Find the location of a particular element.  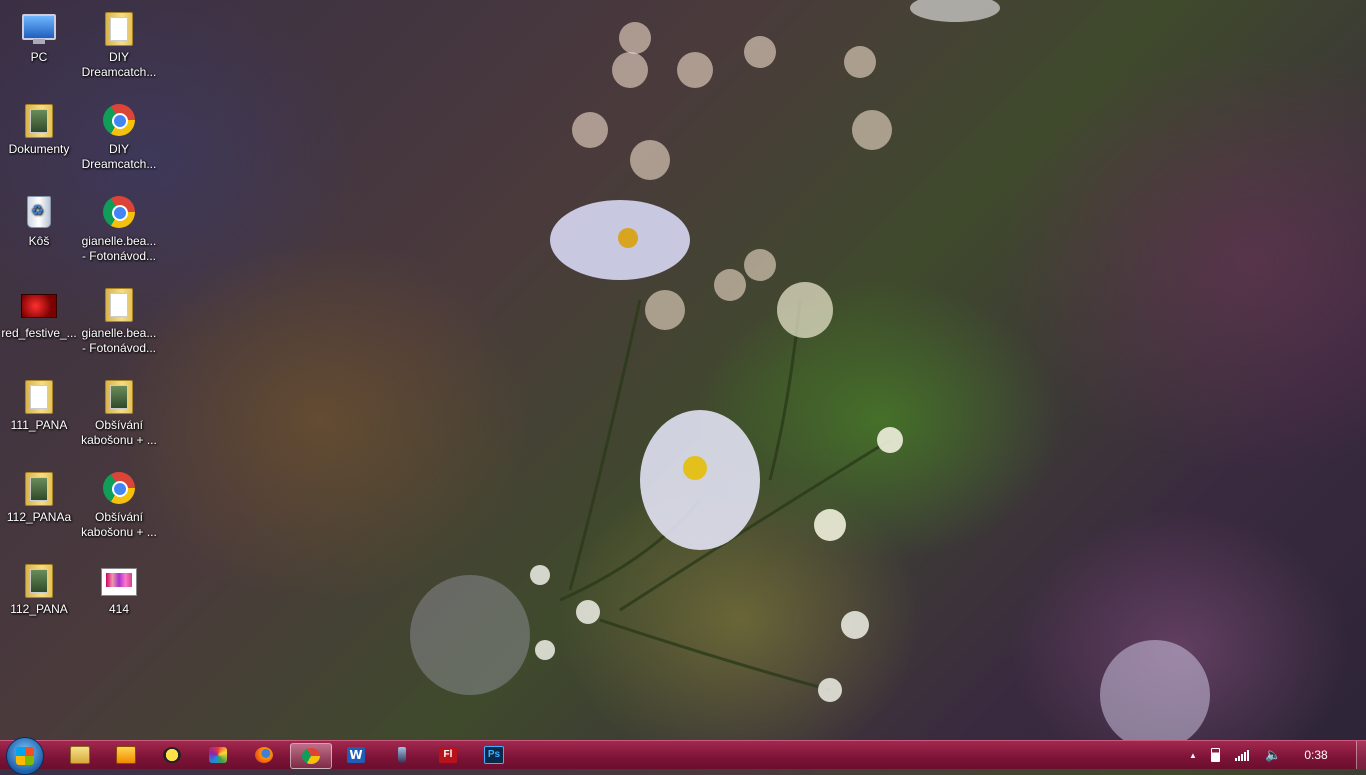

desktop-icon-414: 414 is located at coordinates (119, 586).